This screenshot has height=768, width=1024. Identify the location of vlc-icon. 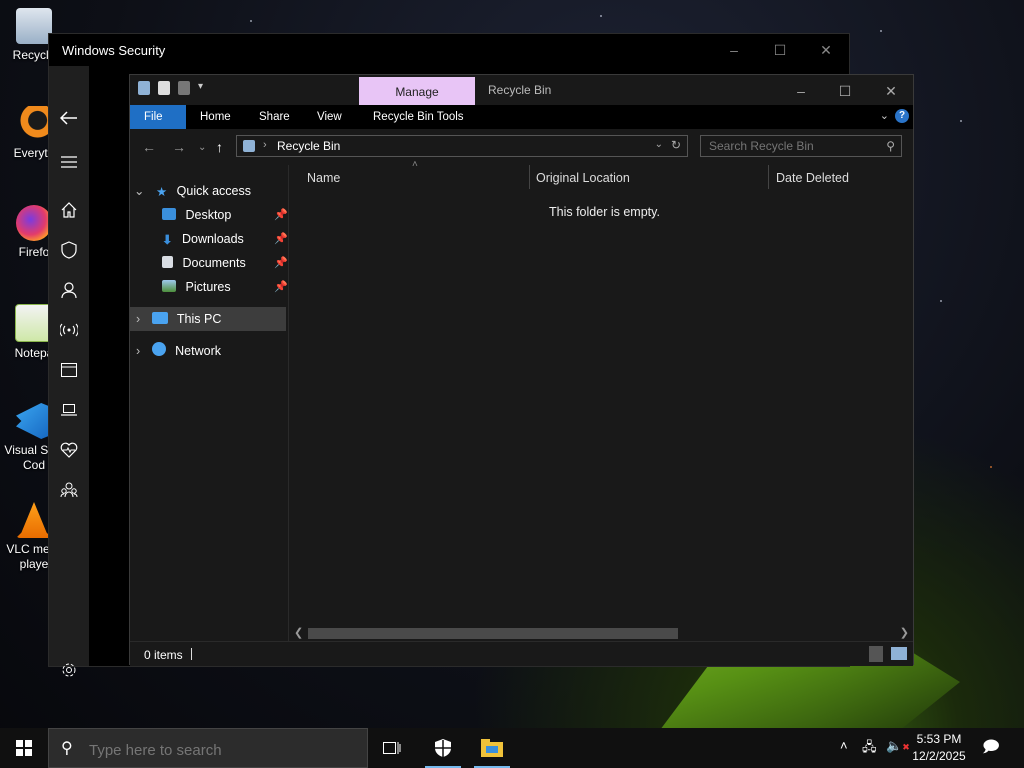
(34, 520).